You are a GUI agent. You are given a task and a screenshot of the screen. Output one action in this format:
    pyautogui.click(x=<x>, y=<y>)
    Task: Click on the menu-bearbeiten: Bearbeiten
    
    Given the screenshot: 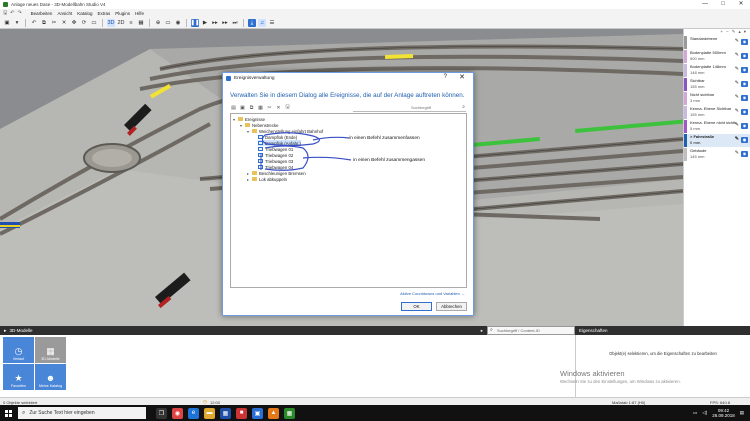 What is the action you would take?
    pyautogui.click(x=42, y=13)
    